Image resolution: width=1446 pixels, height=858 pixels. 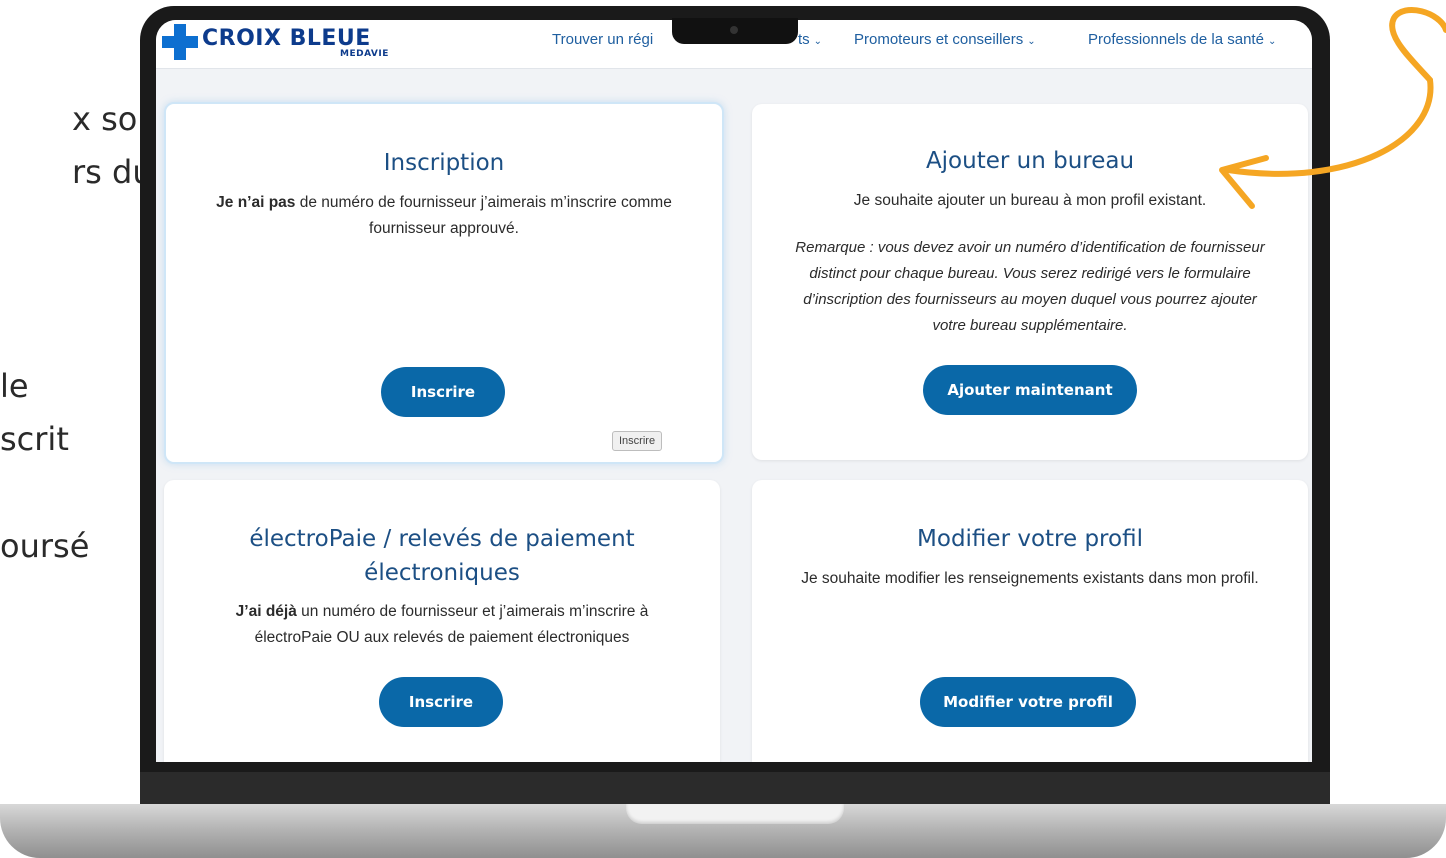 What do you see at coordinates (939, 39) in the screenshot?
I see `nav-label: Promoteurs et conseillers` at bounding box center [939, 39].